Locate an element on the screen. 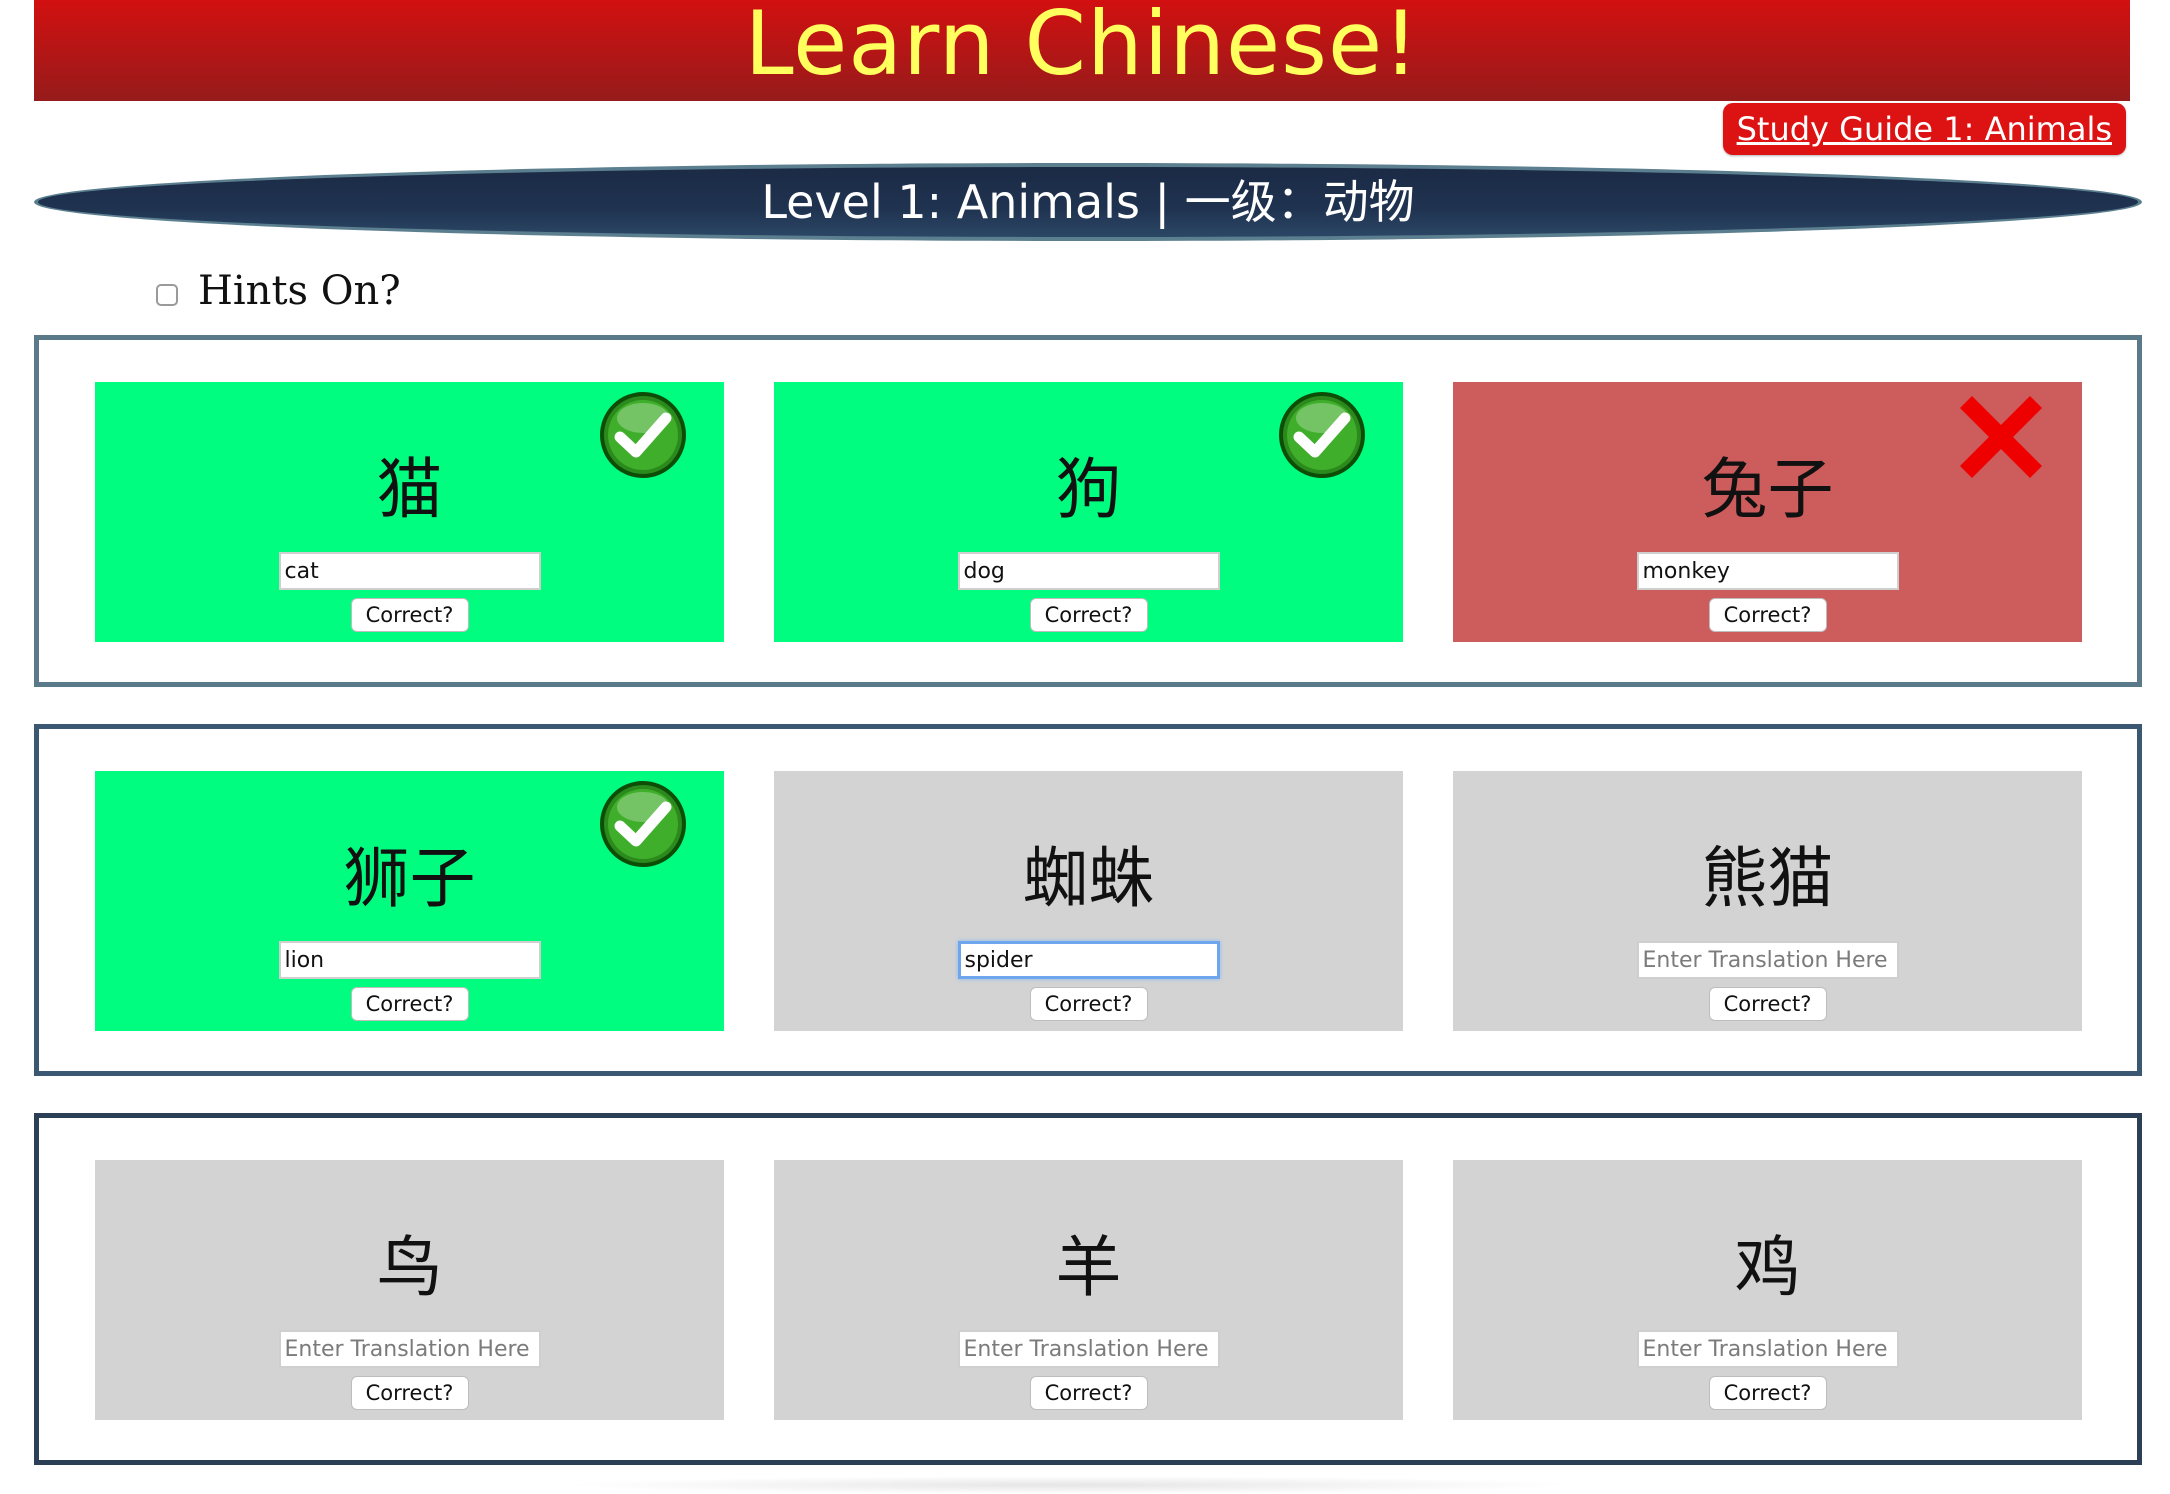  hints-toggle: Hints On? is located at coordinates (278, 291).